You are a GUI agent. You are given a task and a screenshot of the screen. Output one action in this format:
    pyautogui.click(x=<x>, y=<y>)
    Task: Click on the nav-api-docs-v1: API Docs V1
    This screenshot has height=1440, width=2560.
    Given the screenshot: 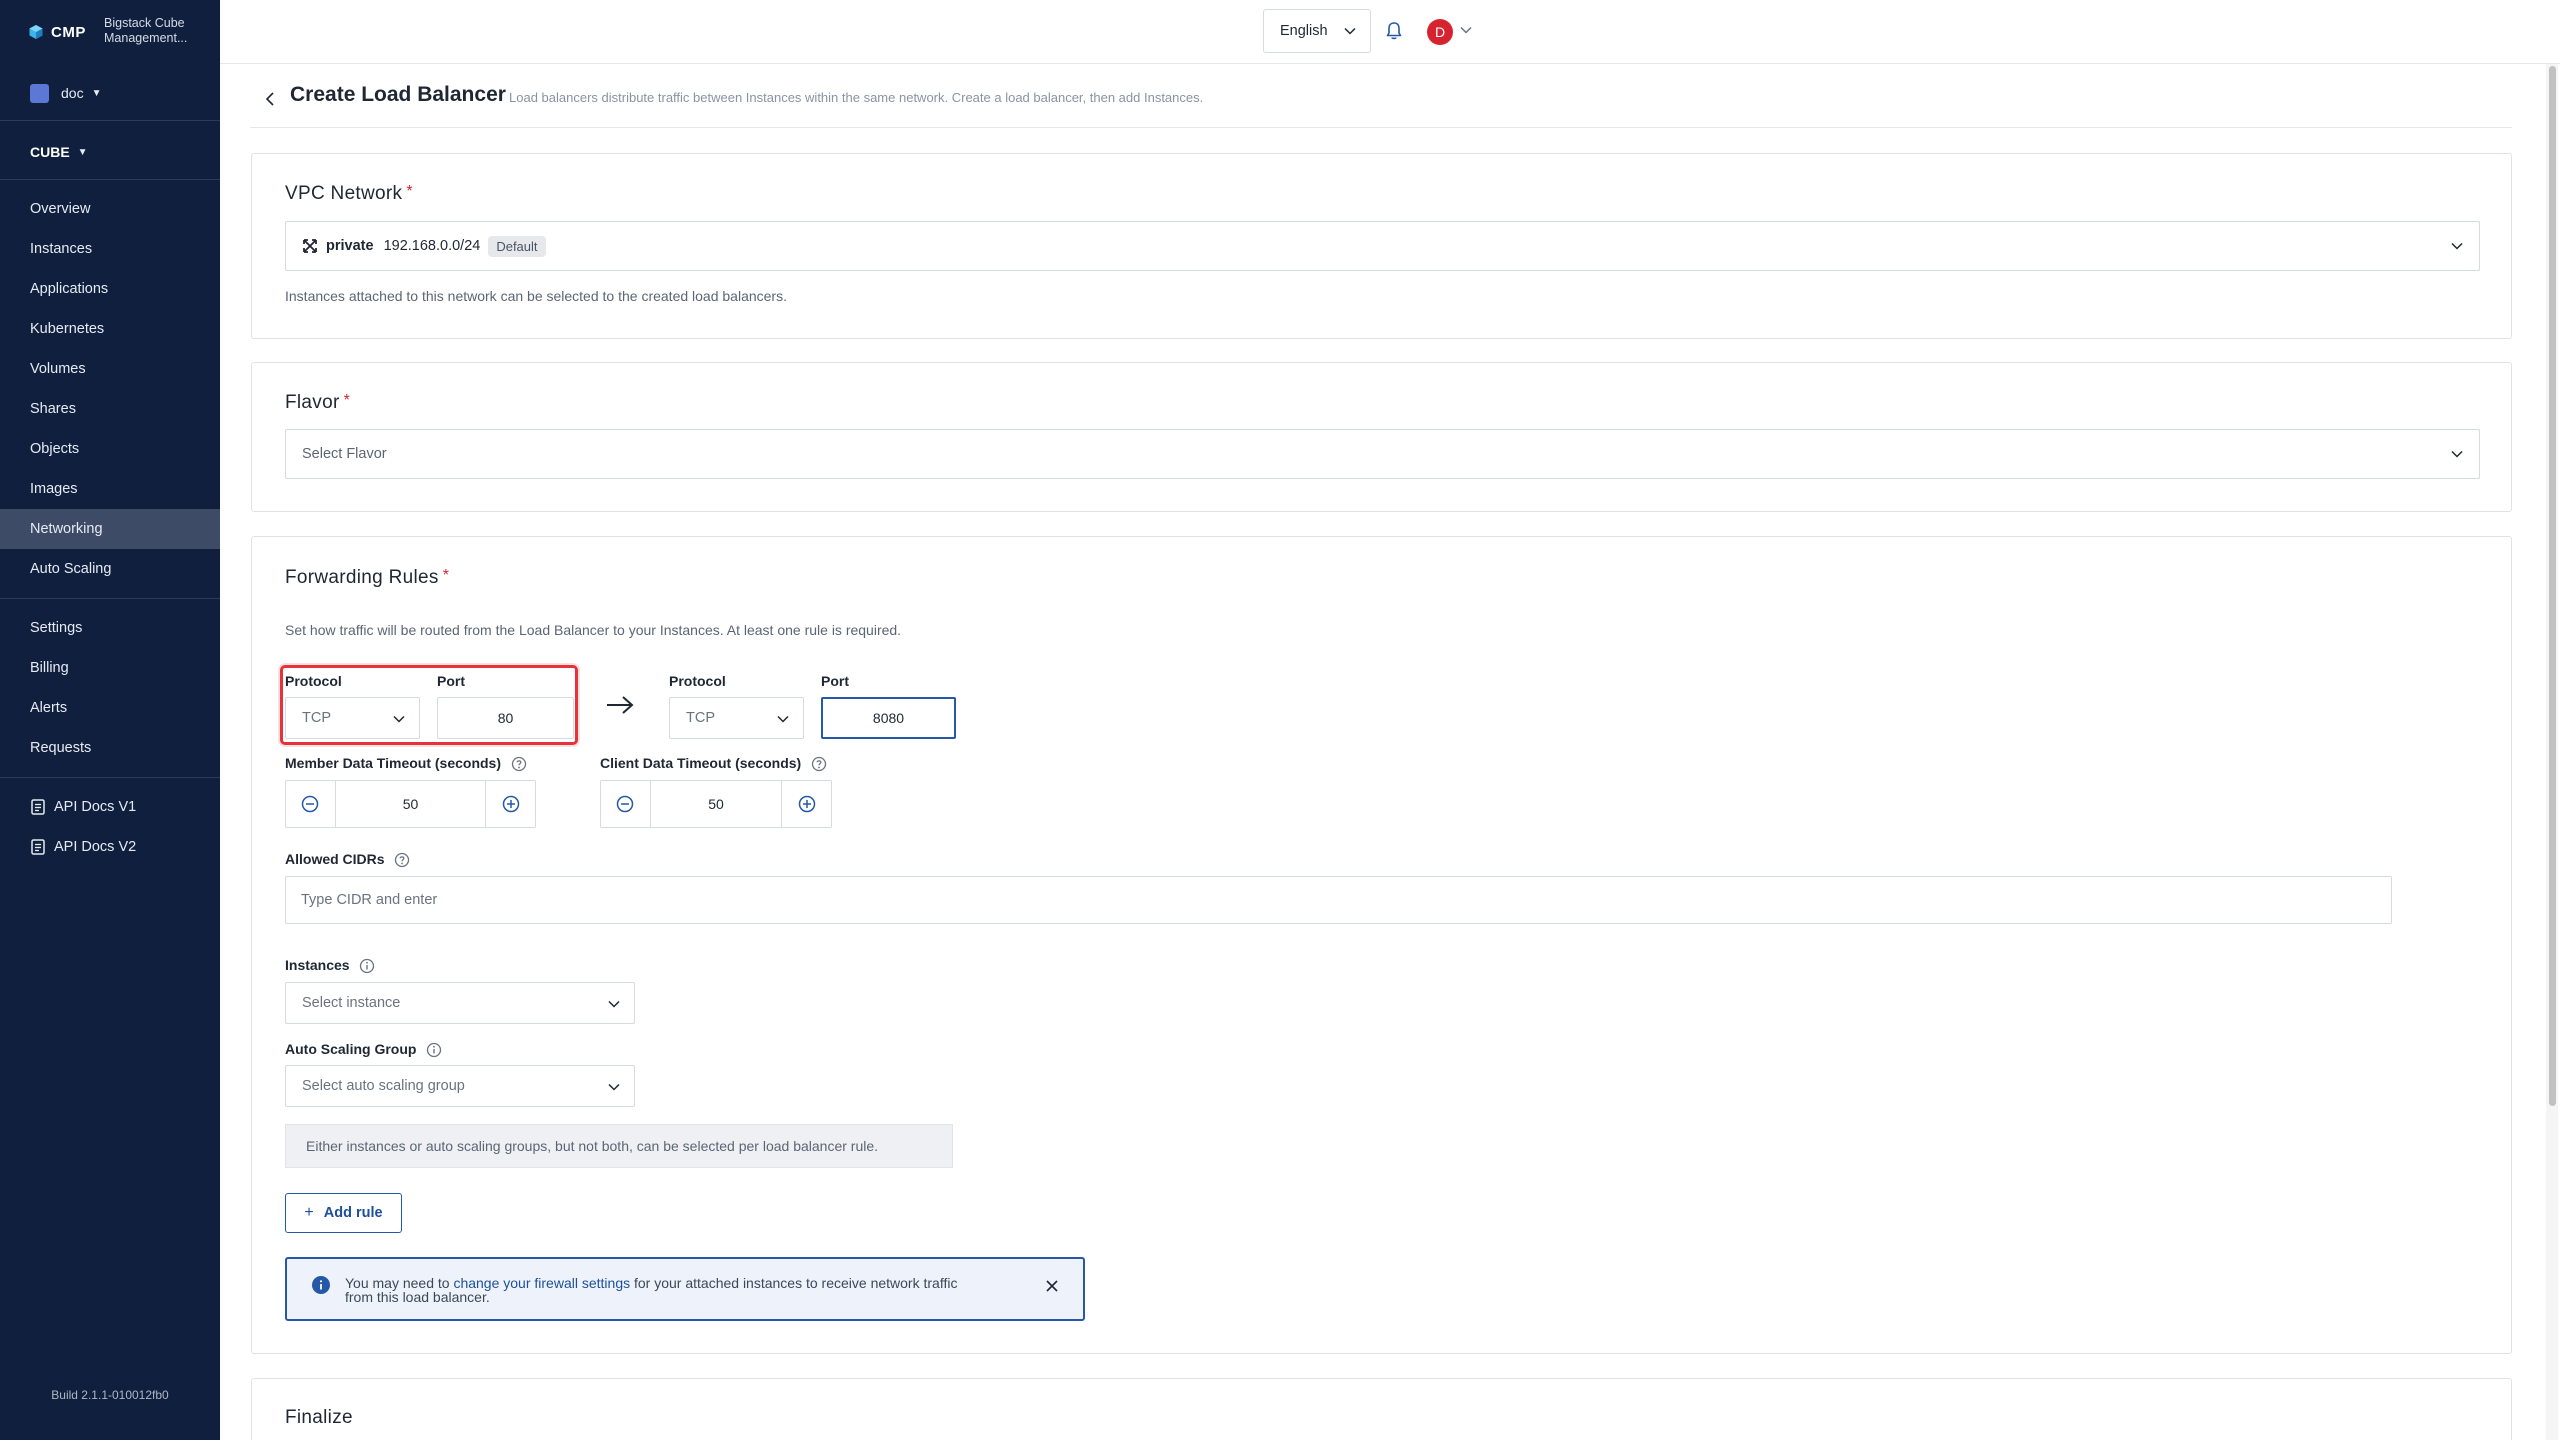 What is the action you would take?
    pyautogui.click(x=110, y=807)
    